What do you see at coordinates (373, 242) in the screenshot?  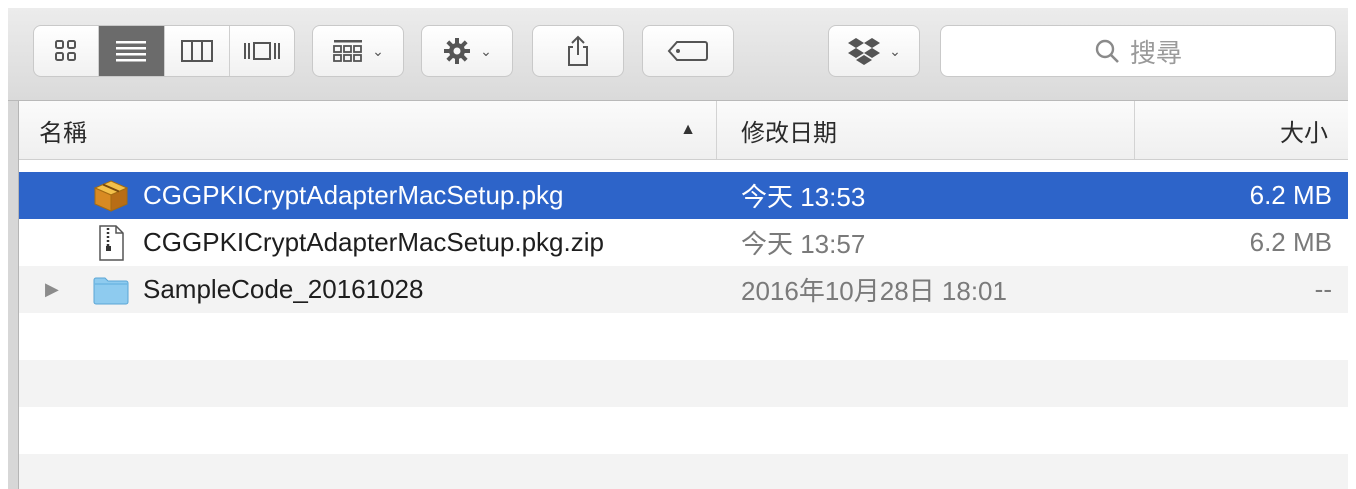 I see `file-name: CGGPKICryptAdapterMacSetup.pkg.zip` at bounding box center [373, 242].